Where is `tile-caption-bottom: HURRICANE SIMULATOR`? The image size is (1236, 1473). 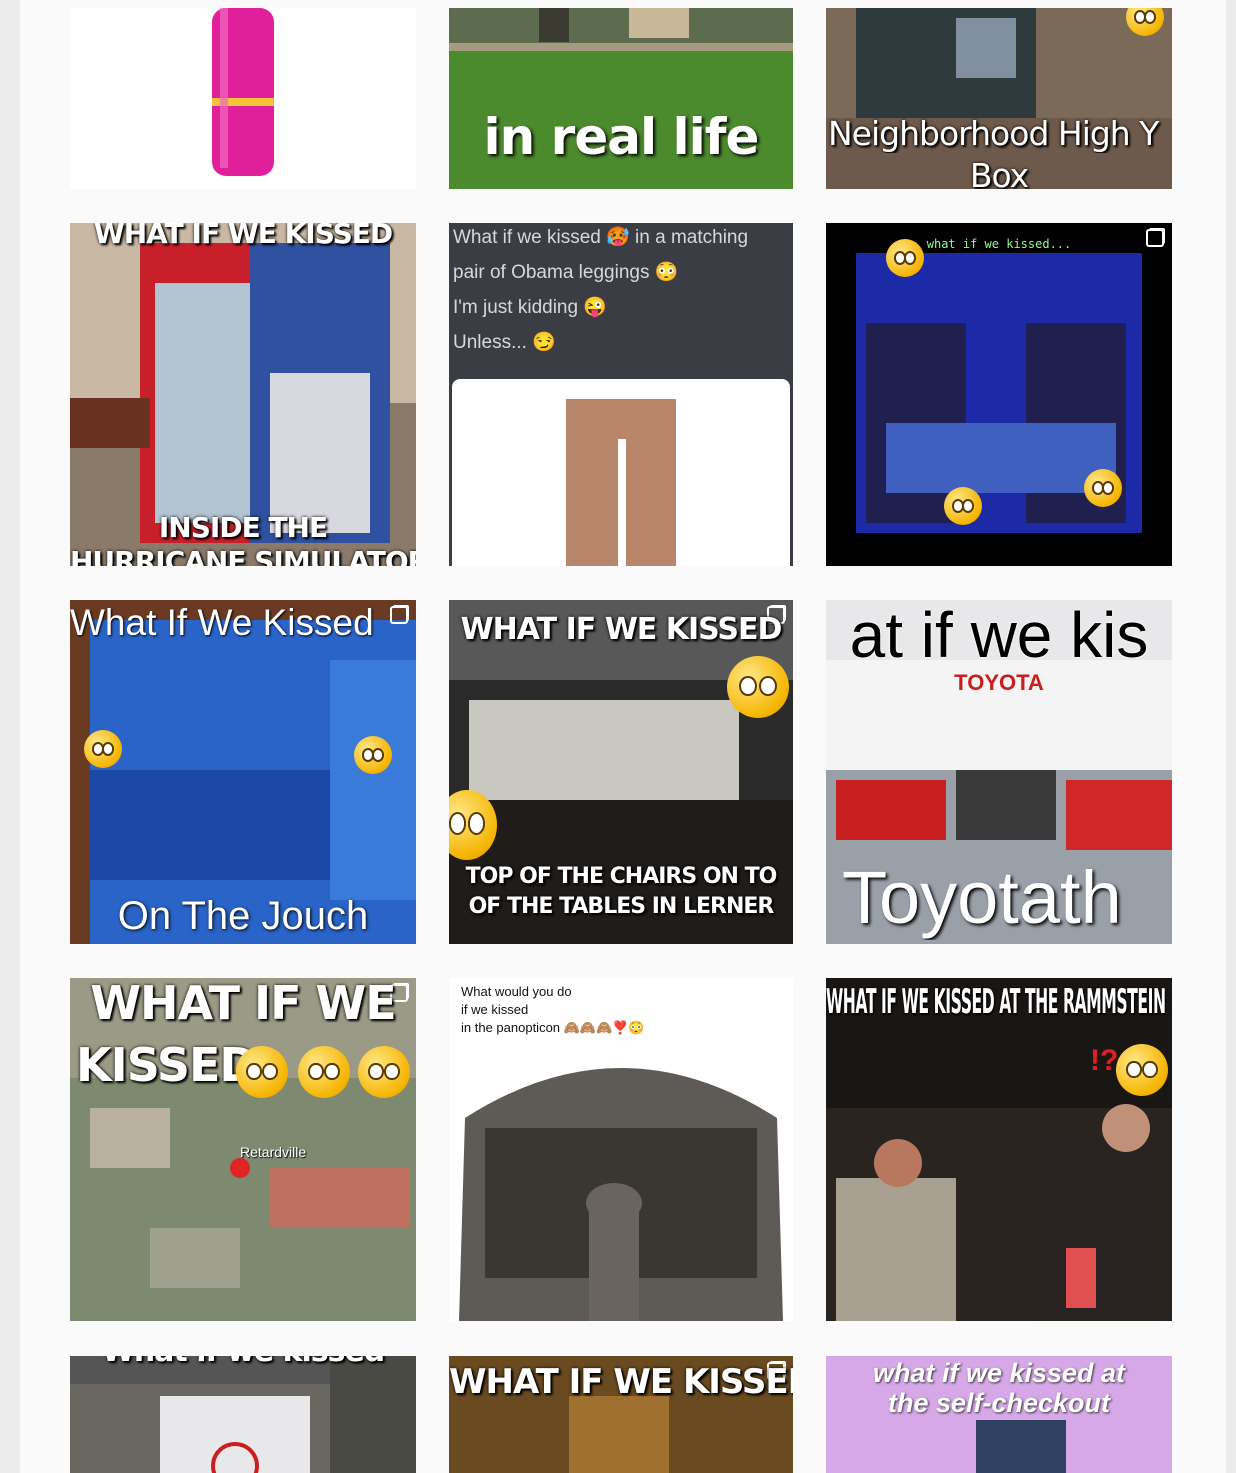 tile-caption-bottom: HURRICANE SIMULATOR is located at coordinates (243, 555).